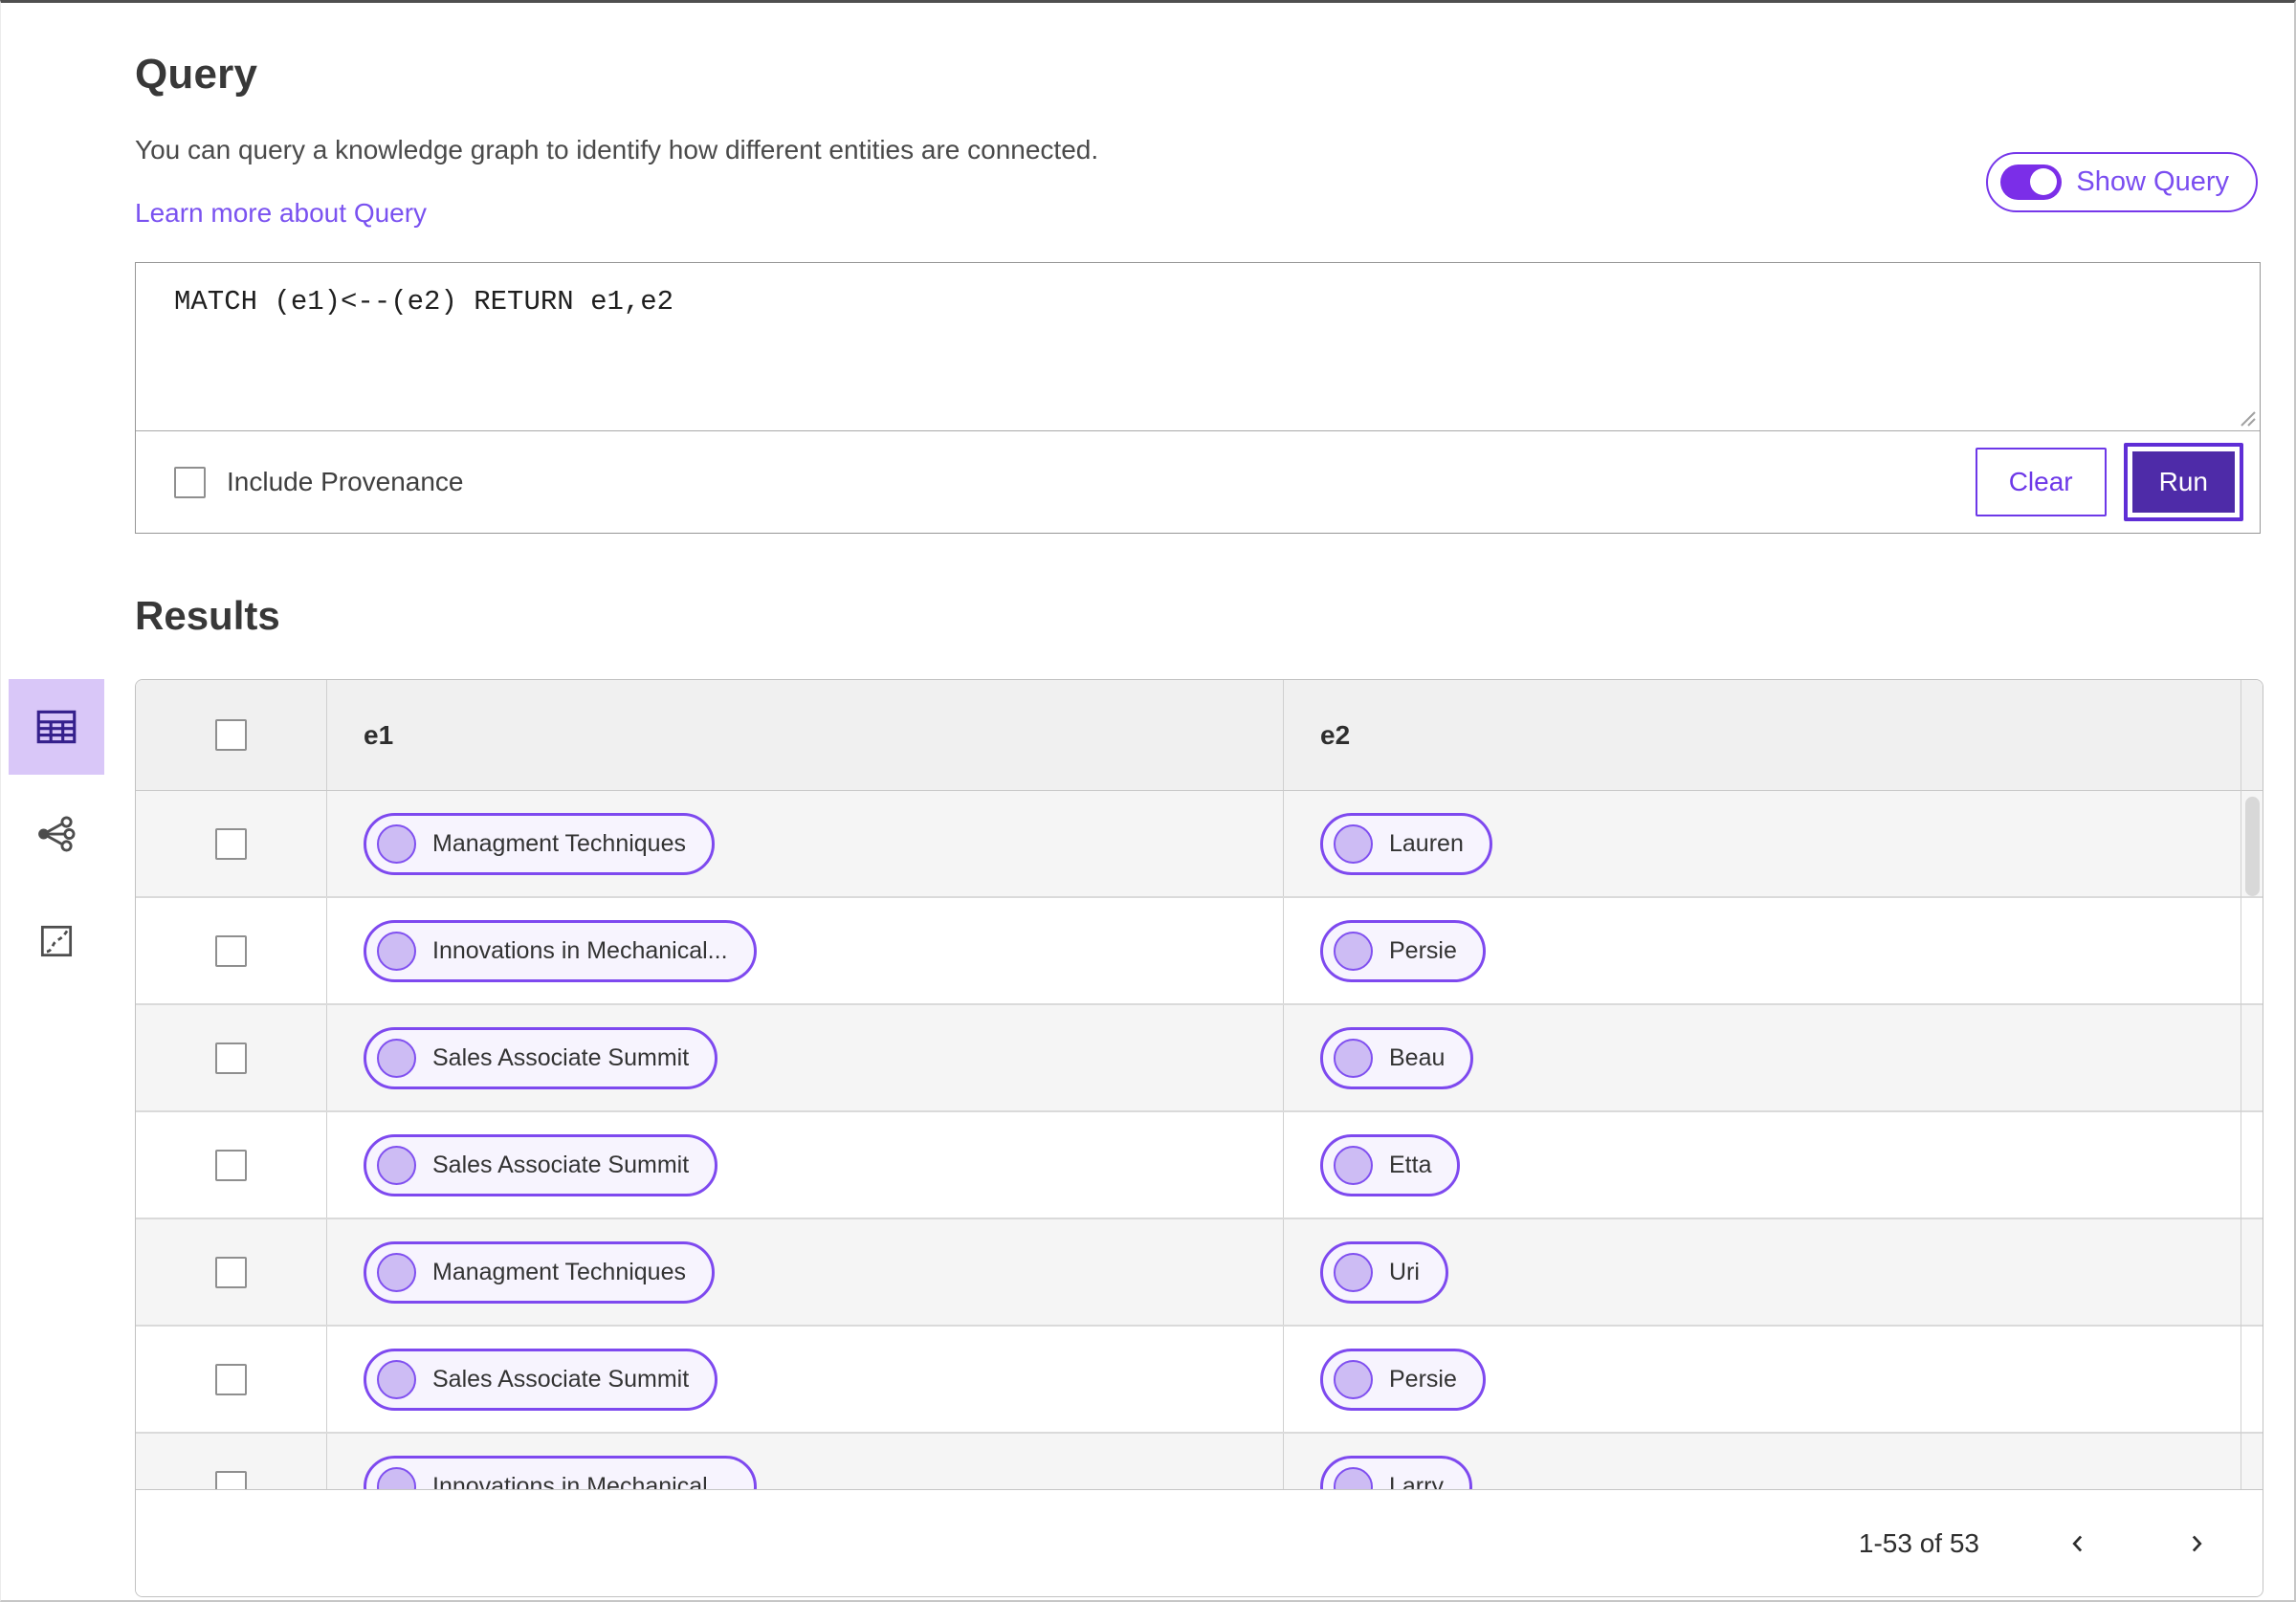 The width and height of the screenshot is (2296, 1602). I want to click on header-checkbox-cell, so click(231, 735).